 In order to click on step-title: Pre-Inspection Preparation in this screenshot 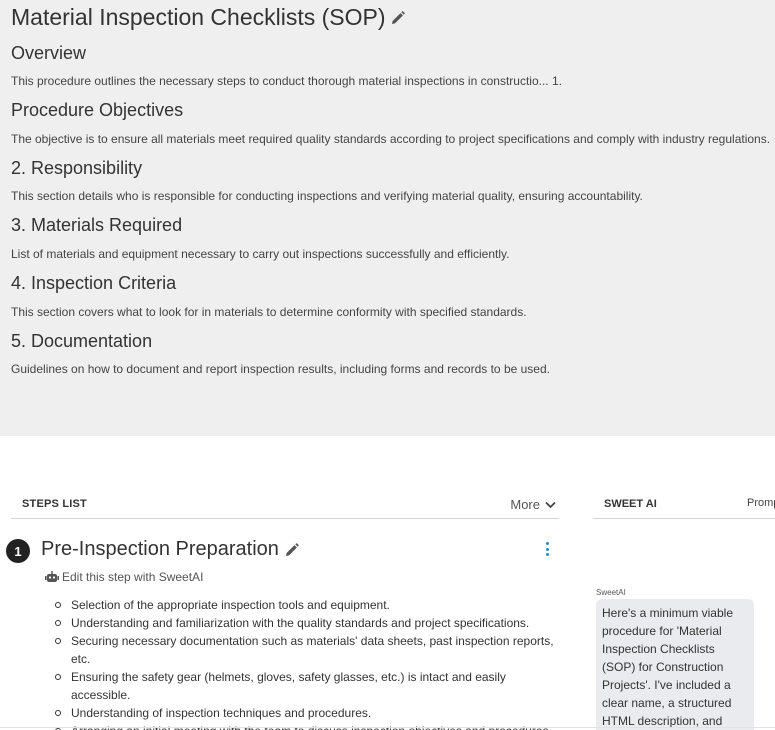, I will do `click(160, 549)`.